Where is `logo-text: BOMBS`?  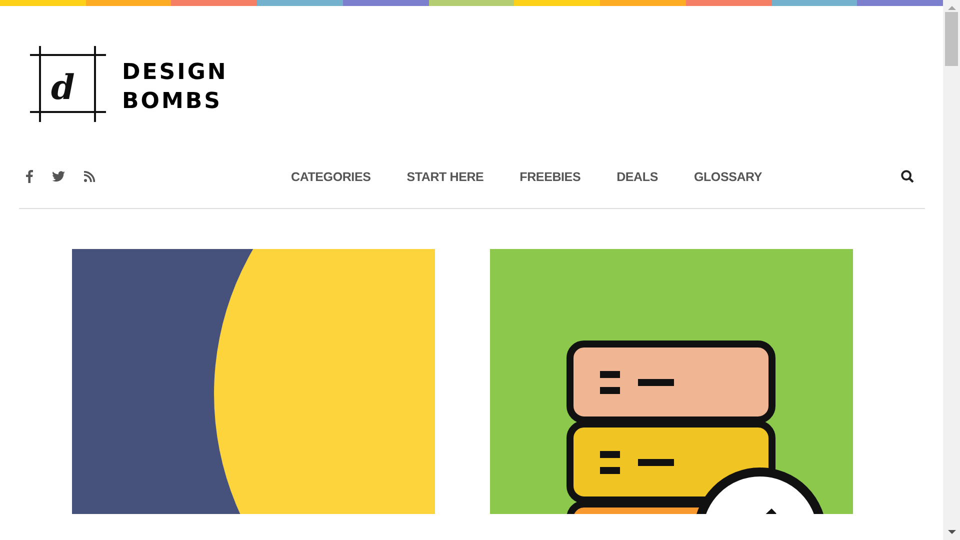 logo-text: BOMBS is located at coordinates (172, 102).